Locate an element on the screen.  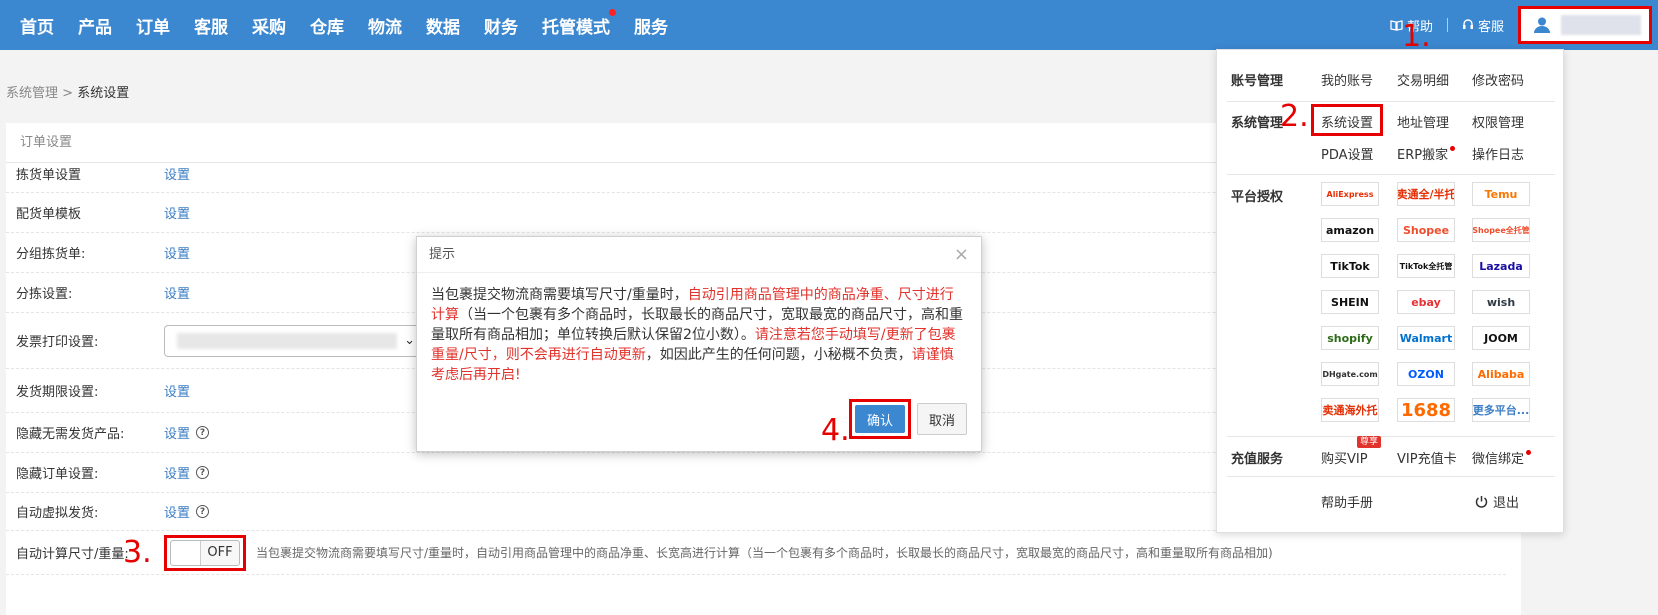
menu-wechat-bind: 微信绑定 is located at coordinates (1502, 457).